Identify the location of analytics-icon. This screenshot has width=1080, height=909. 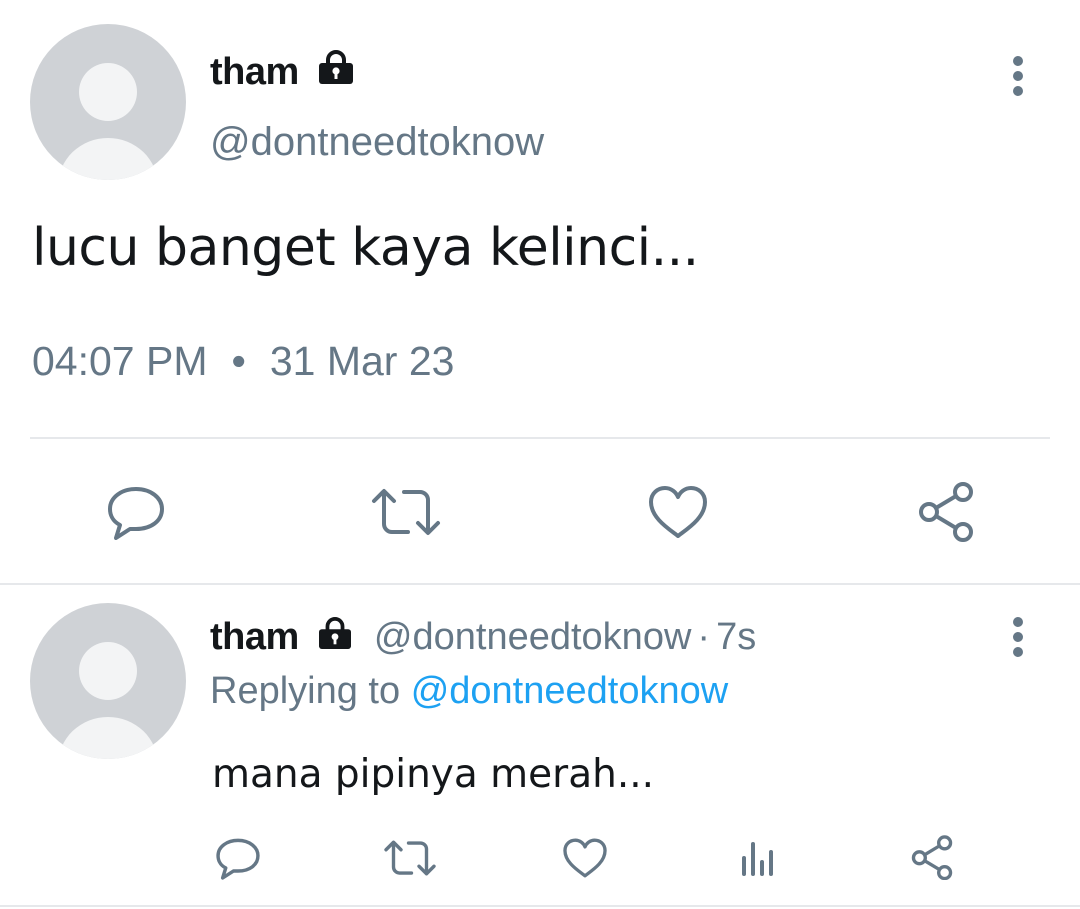
(757, 859).